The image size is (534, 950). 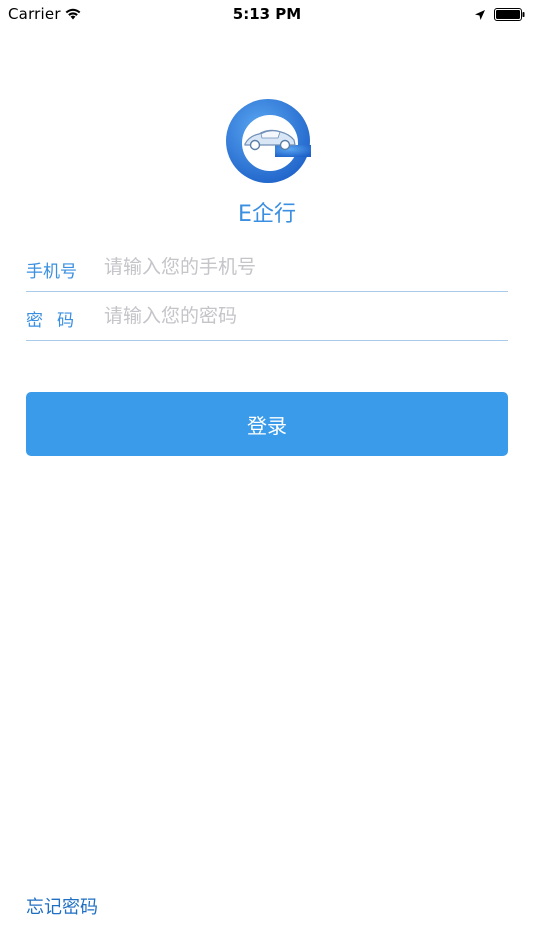 What do you see at coordinates (480, 16) in the screenshot?
I see `location-arrow-icon` at bounding box center [480, 16].